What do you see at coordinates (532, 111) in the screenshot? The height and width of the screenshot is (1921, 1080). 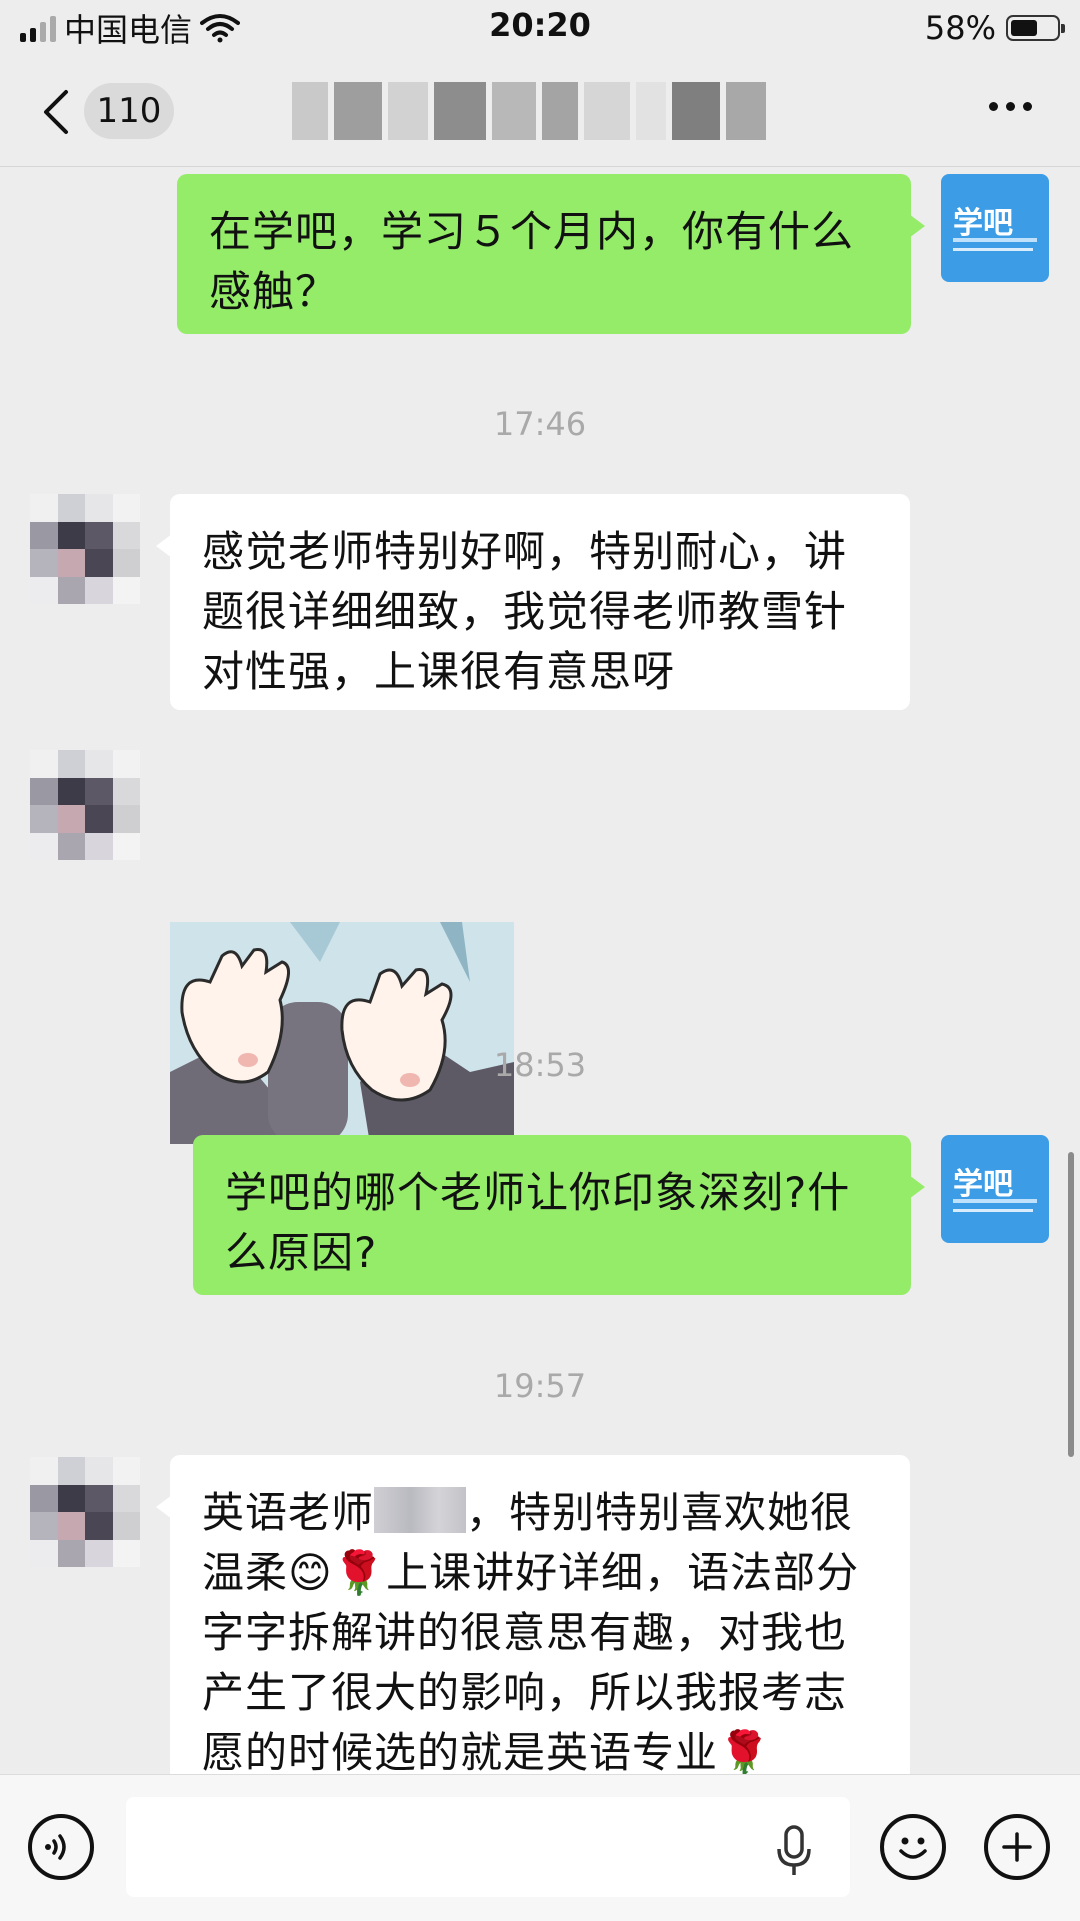 I see `chat-title-redacted` at bounding box center [532, 111].